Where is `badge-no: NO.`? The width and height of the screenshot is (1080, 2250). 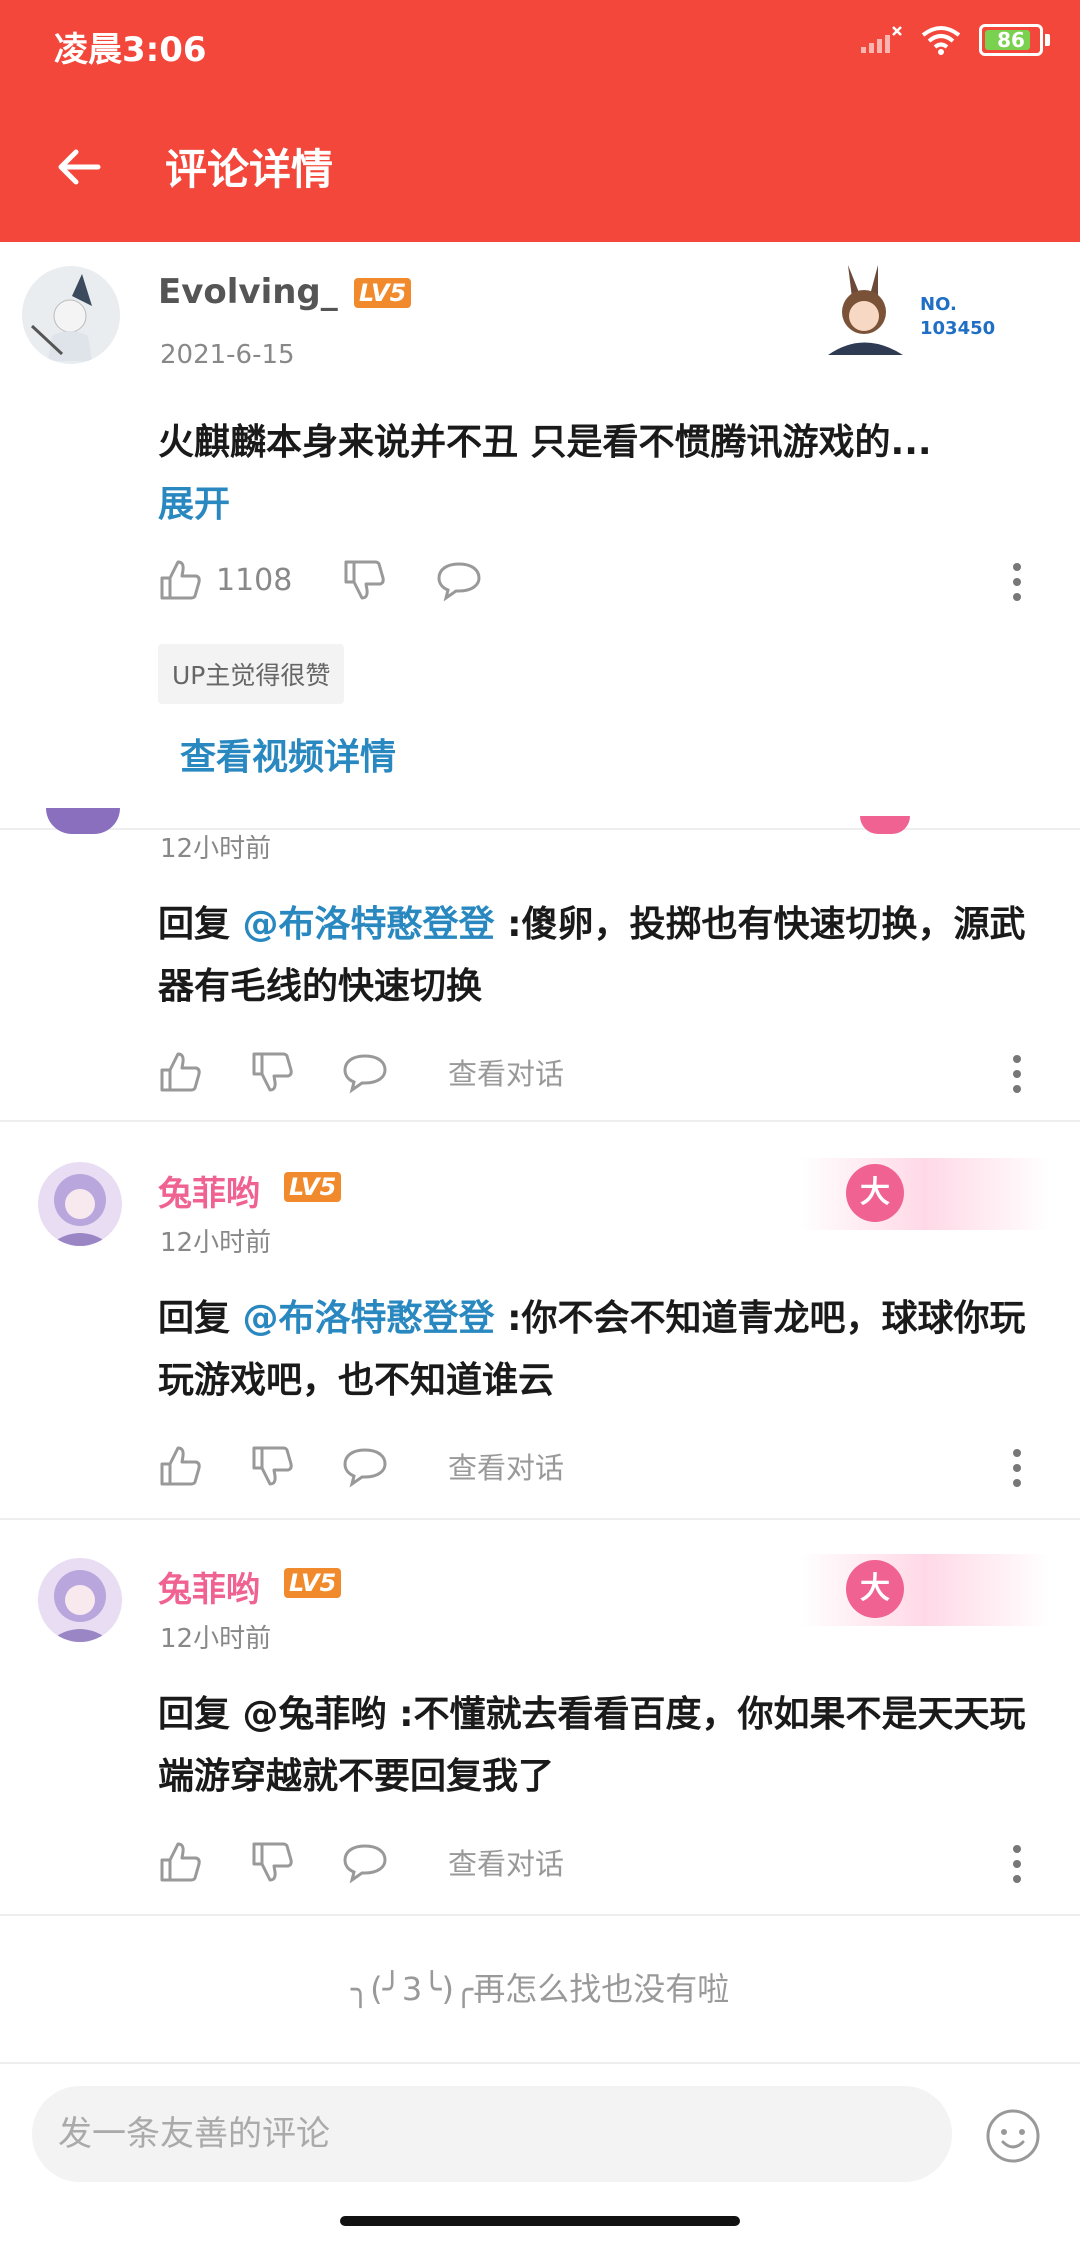
badge-no: NO. is located at coordinates (938, 304).